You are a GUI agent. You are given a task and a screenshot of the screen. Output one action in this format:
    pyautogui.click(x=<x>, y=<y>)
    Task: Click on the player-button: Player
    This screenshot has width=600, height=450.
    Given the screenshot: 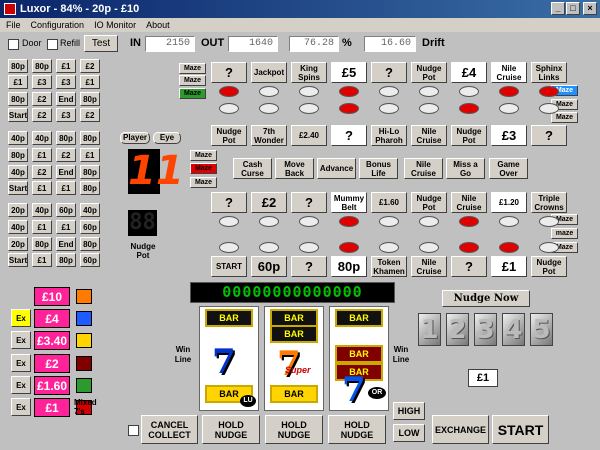 What is the action you would take?
    pyautogui.click(x=135, y=138)
    